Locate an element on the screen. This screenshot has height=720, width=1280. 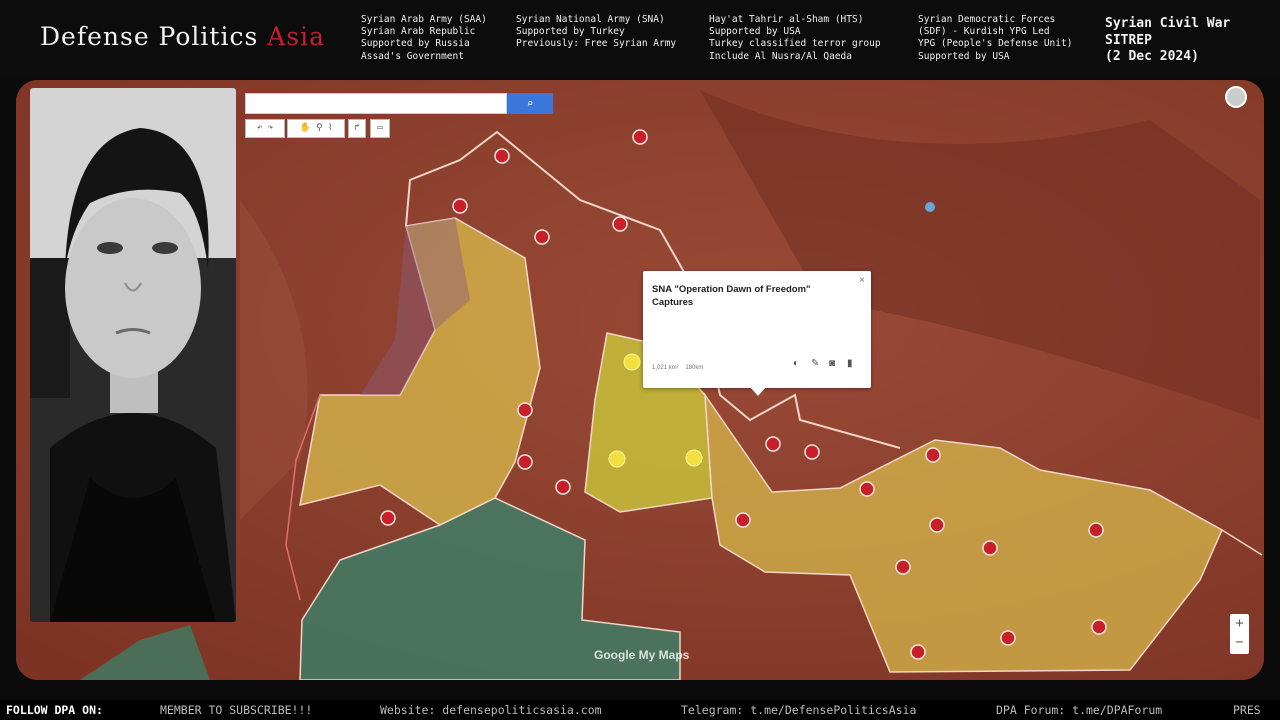
hand-icon: ✋ is located at coordinates (305, 128).